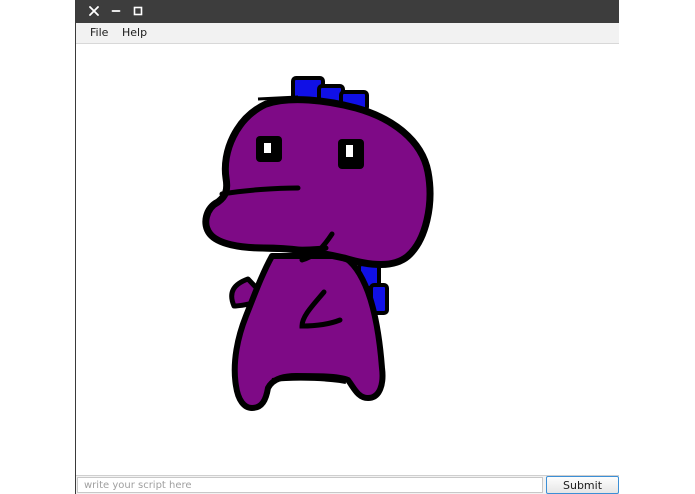 Image resolution: width=695 pixels, height=494 pixels. I want to click on menu-help: Help, so click(134, 32).